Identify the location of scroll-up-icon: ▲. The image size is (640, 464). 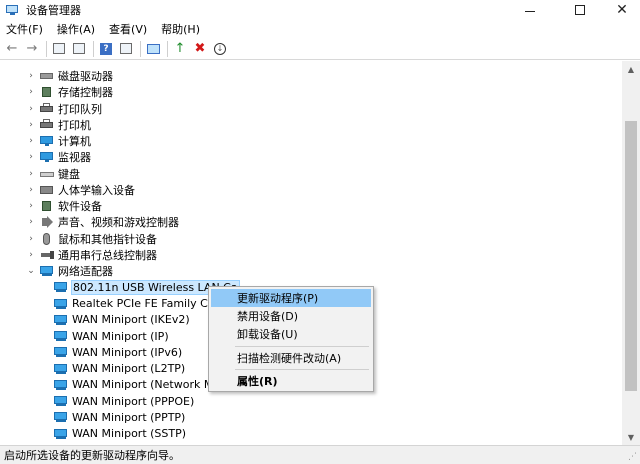
(631, 69).